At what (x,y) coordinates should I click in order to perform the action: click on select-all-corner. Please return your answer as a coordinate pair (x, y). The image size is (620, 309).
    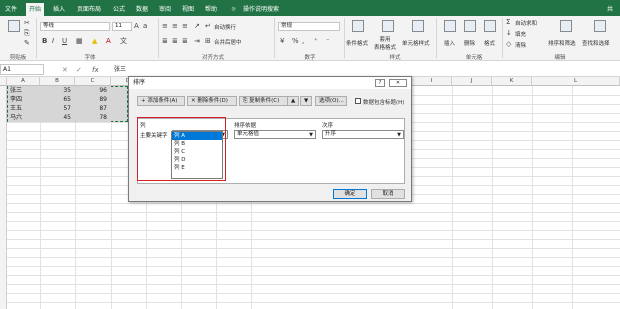
    Looking at the image, I should click on (3, 81).